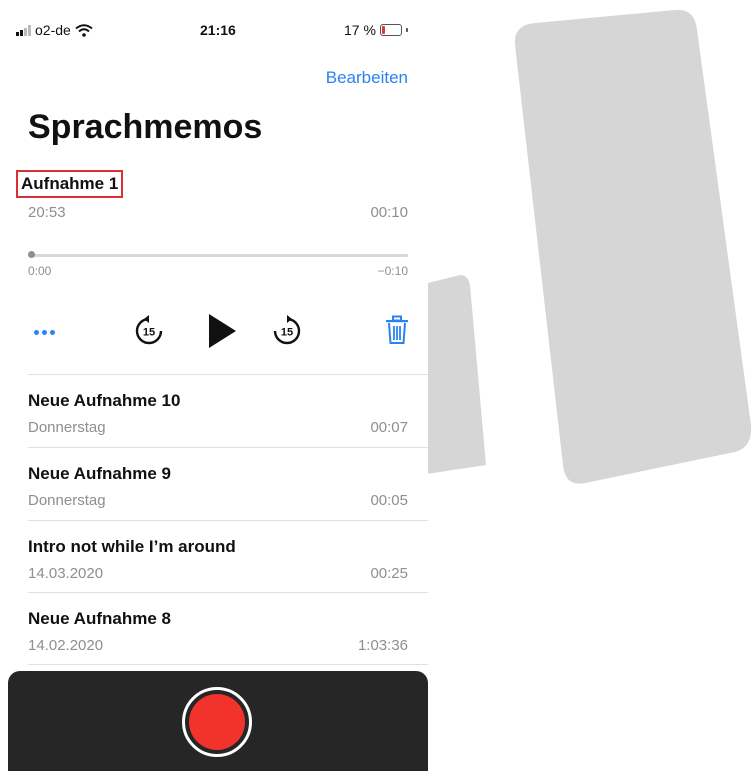 This screenshot has height=771, width=753. I want to click on play-icon, so click(222, 331).